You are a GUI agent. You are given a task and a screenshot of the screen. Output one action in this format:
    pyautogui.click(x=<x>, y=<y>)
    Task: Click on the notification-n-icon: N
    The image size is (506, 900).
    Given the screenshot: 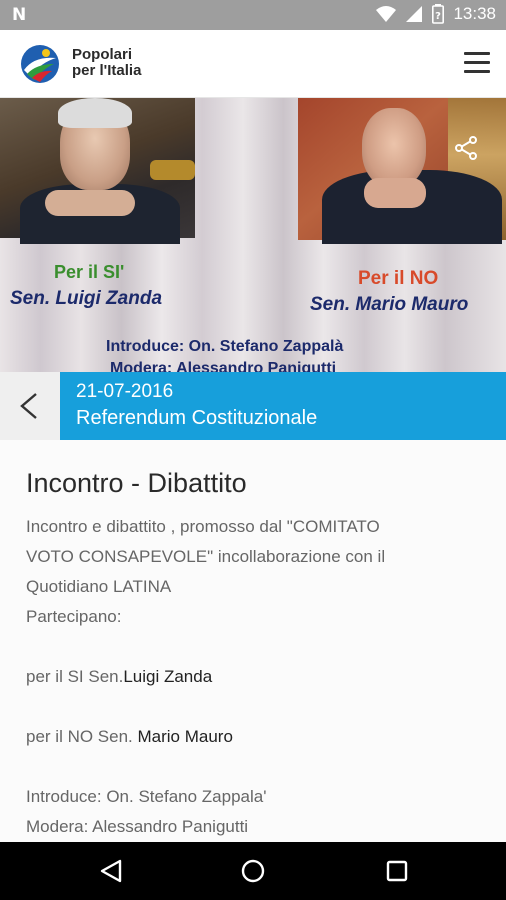 What is the action you would take?
    pyautogui.click(x=19, y=15)
    